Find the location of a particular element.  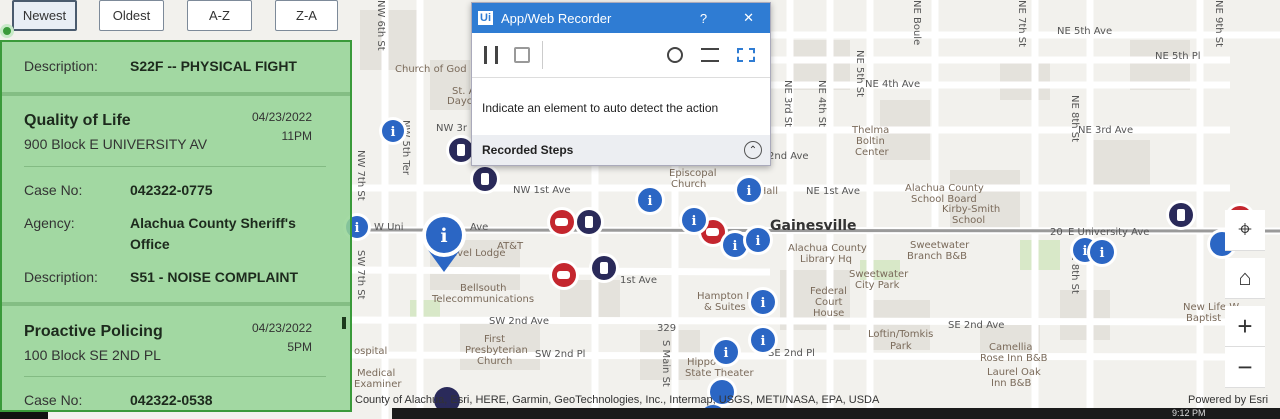

recorded-steps-header: Recorded Steps ⌃ is located at coordinates (621, 150).